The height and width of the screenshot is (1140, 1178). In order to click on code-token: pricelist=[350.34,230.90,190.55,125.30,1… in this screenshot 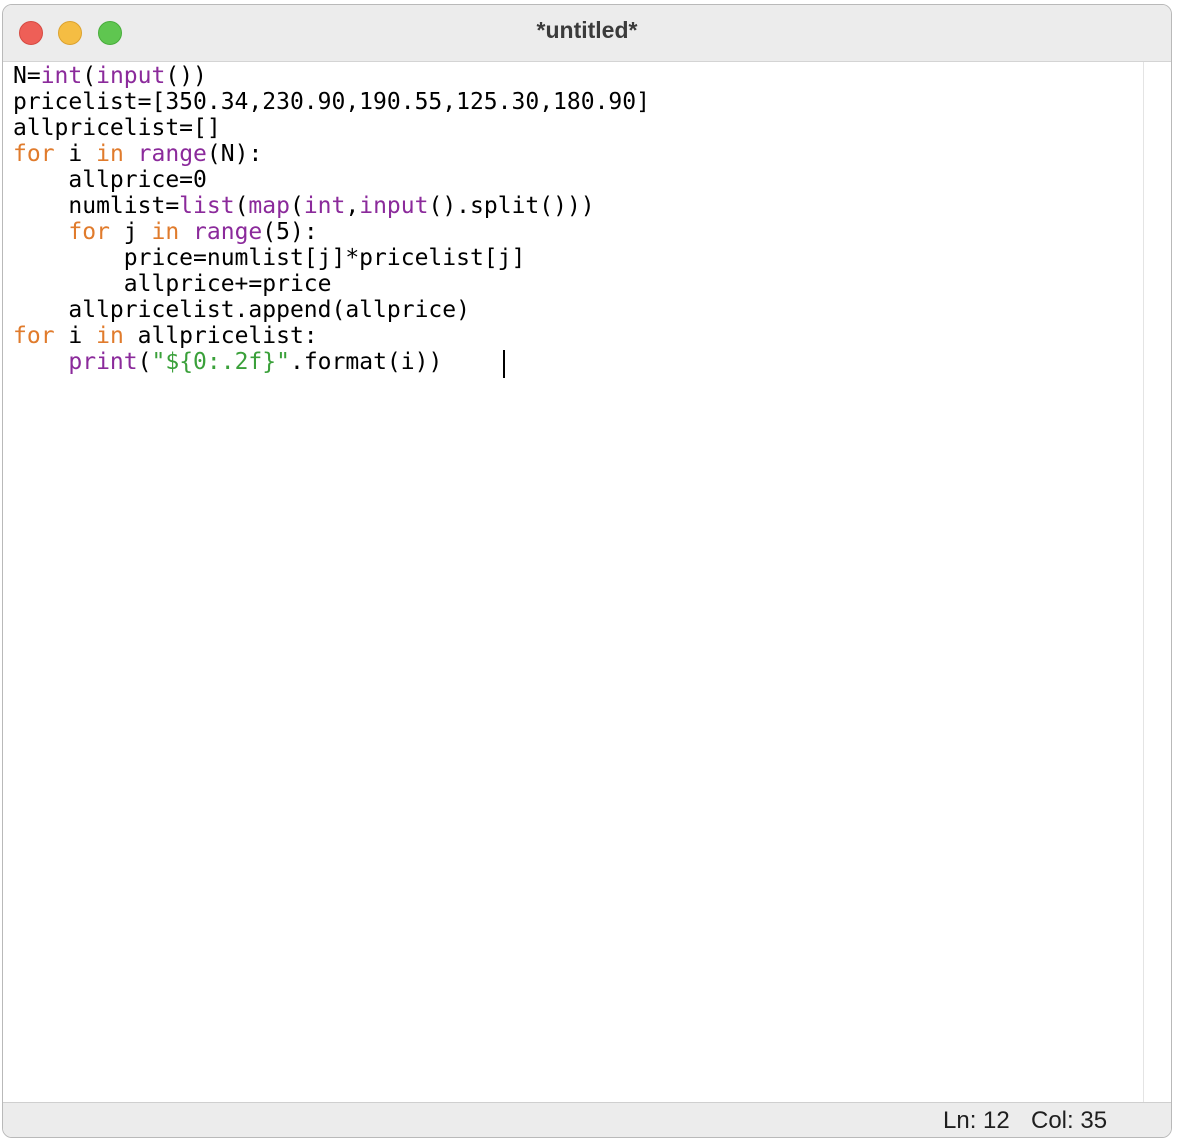, I will do `click(331, 102)`.